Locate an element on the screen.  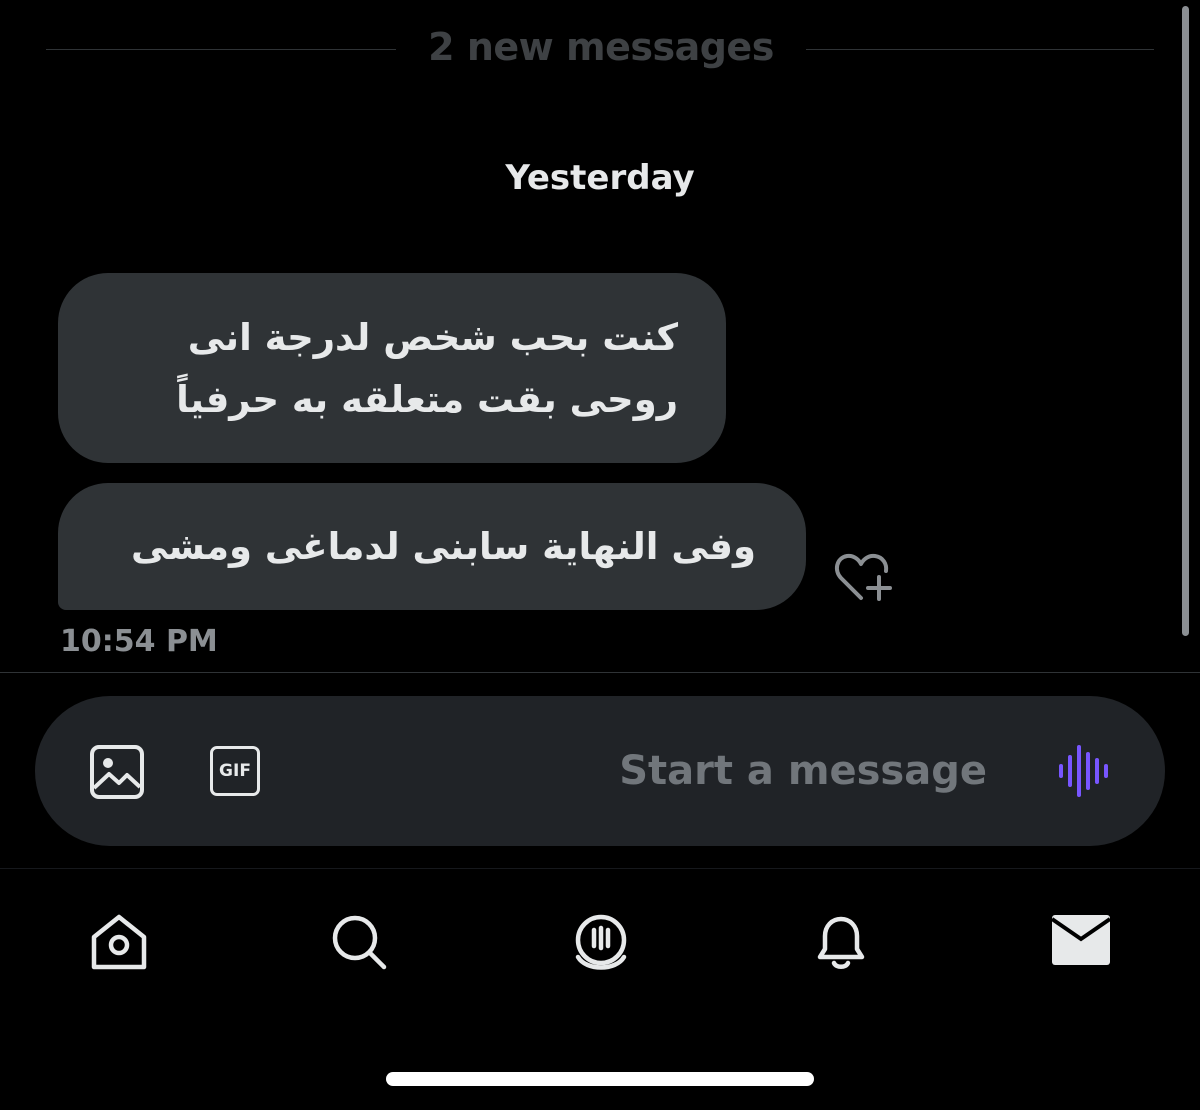
nav-home is located at coordinates (119, 942).